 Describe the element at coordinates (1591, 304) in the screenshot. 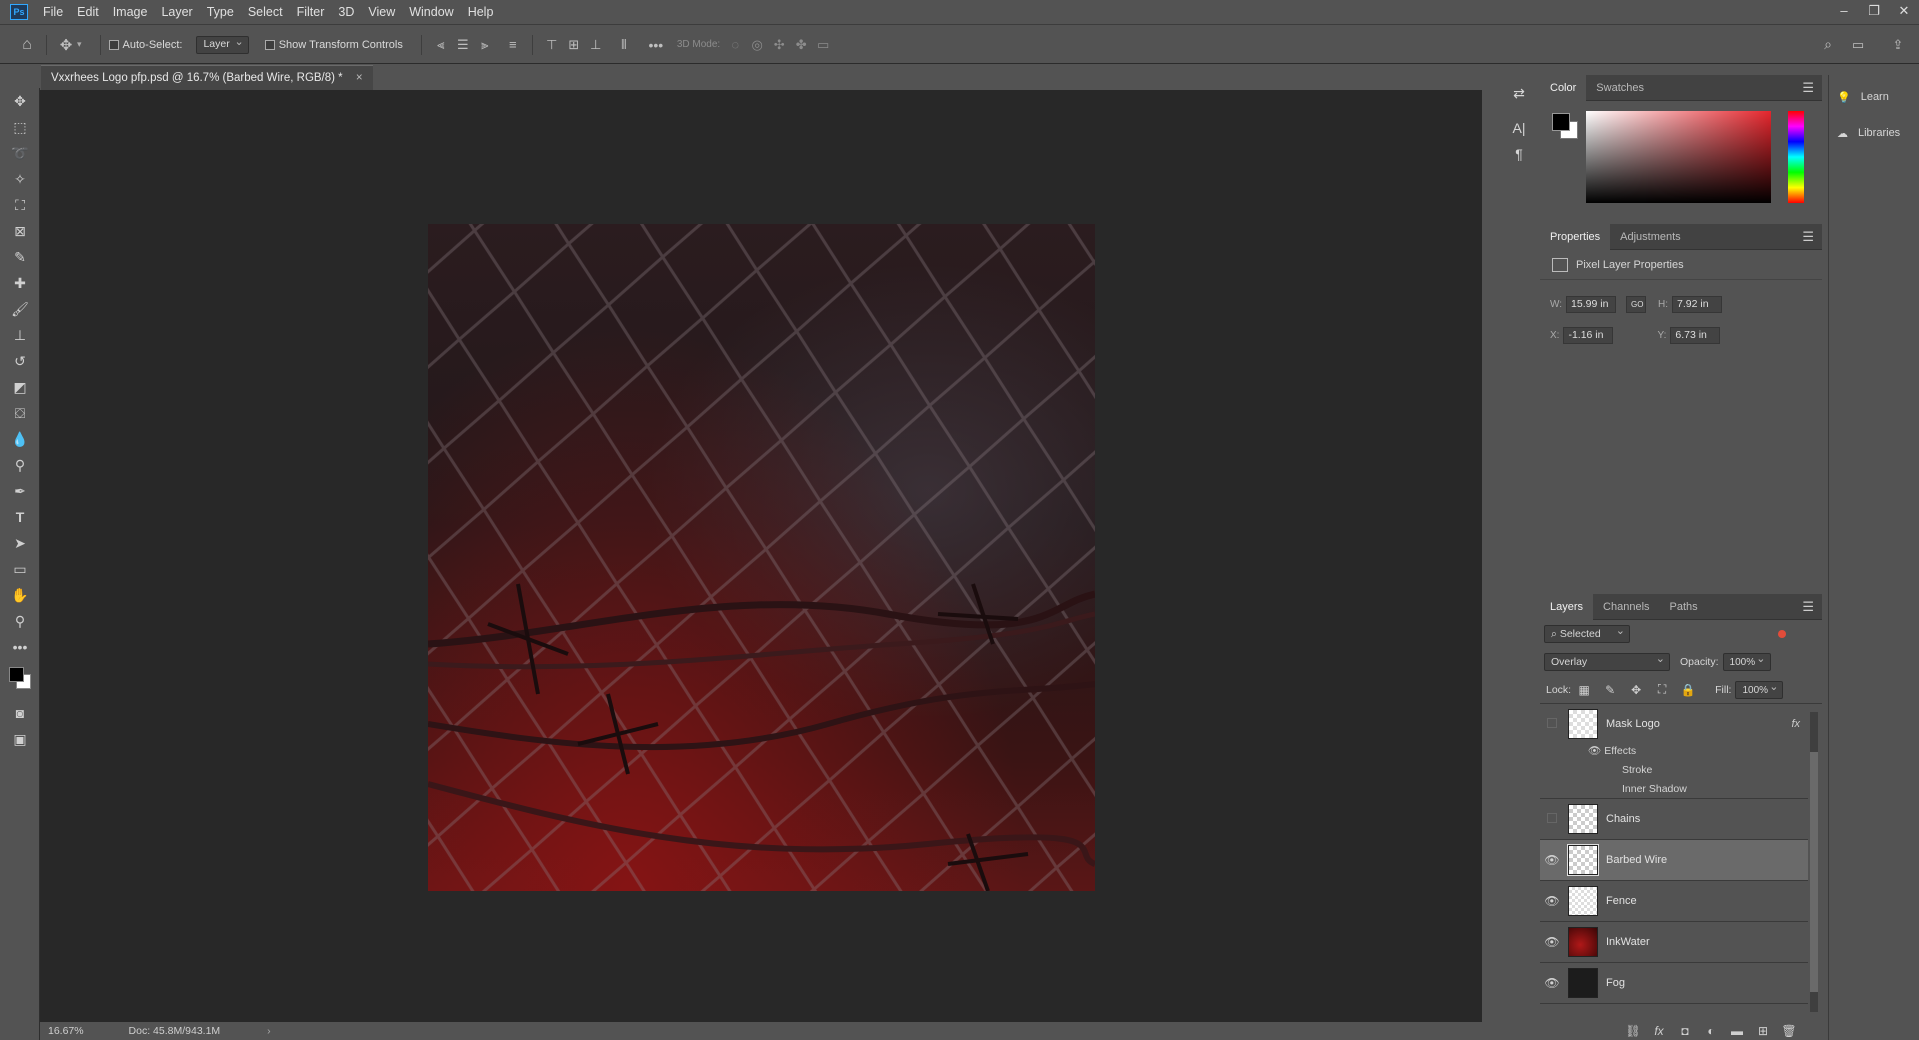

I see `width-field: 15.99 in` at that location.